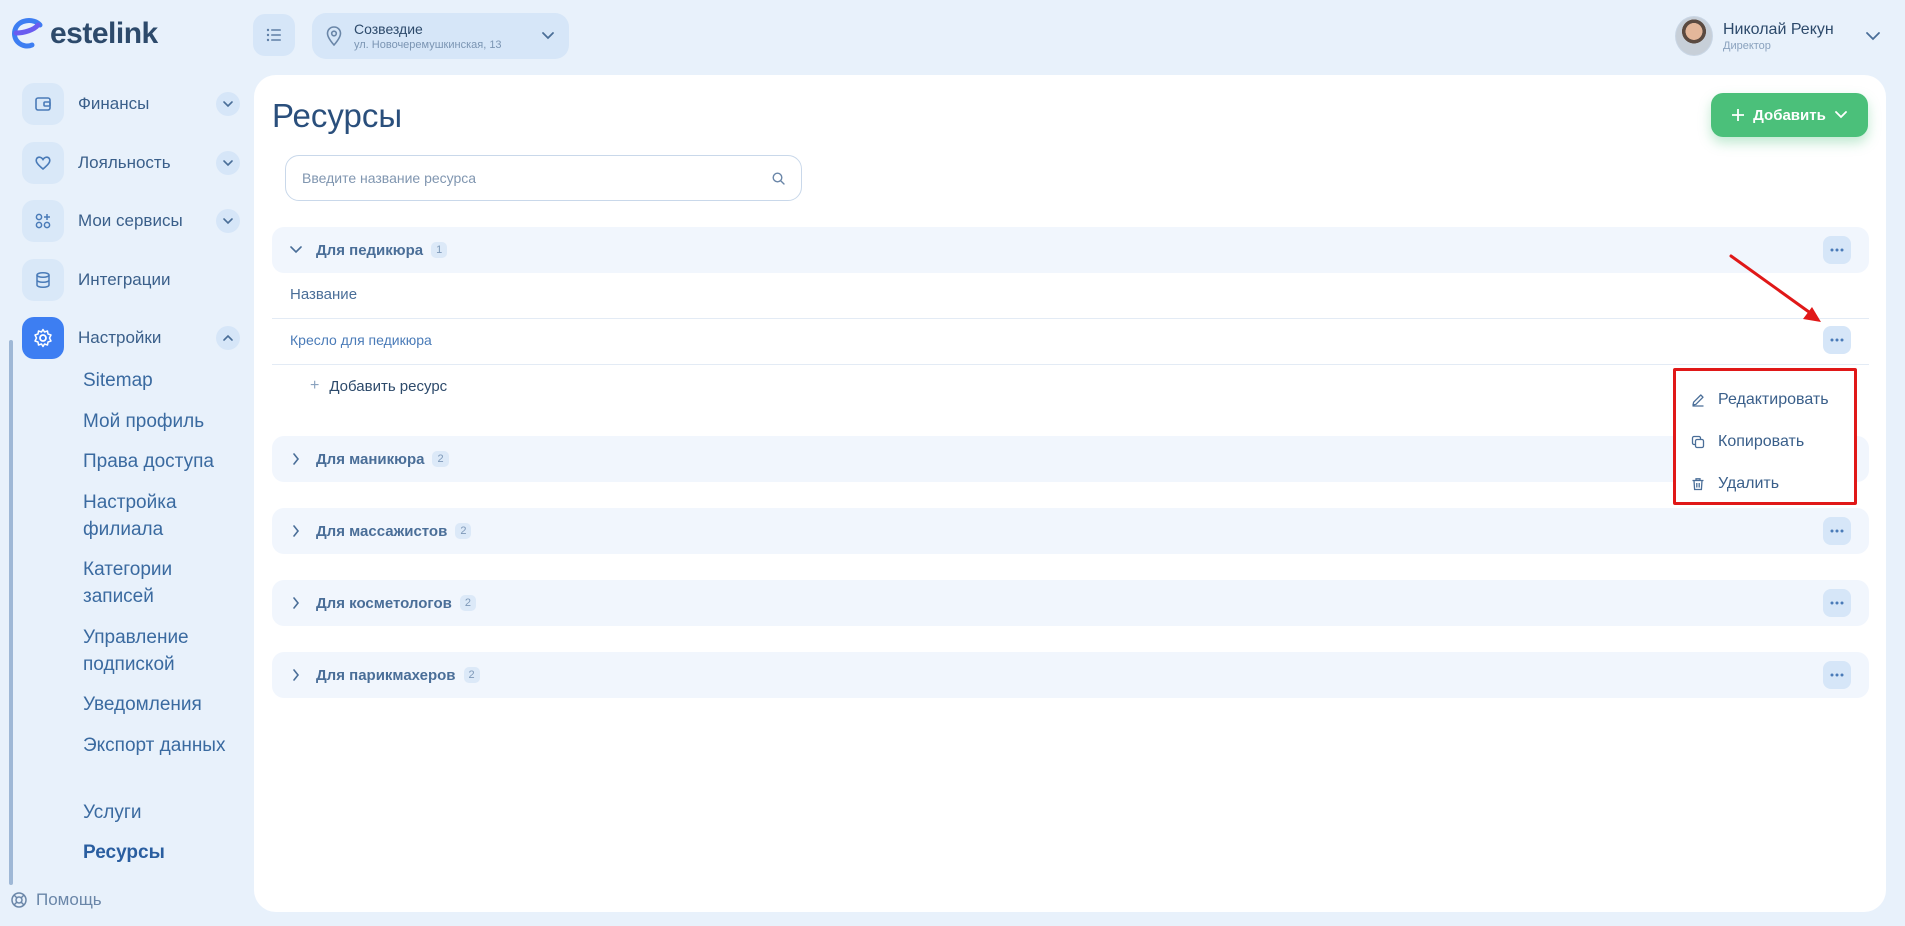 The image size is (1905, 926). Describe the element at coordinates (158, 380) in the screenshot. I see `sidebar-sub-sitemap: Sitemap` at that location.